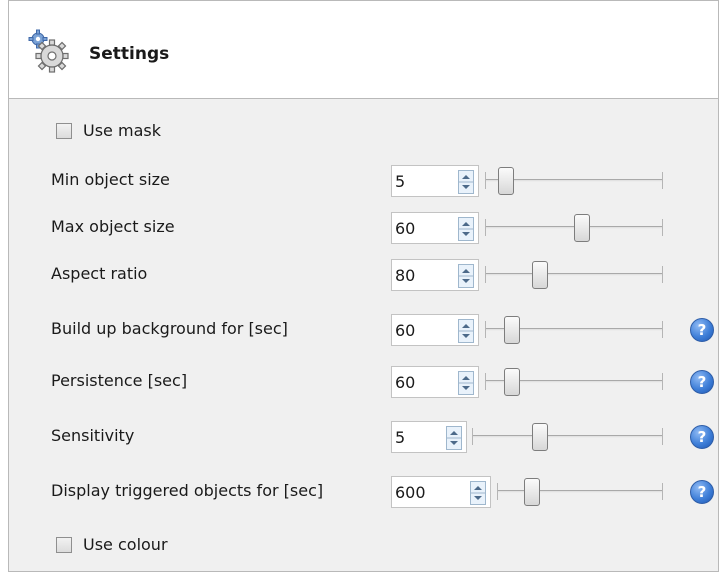 Image resolution: width=720 pixels, height=573 pixels. I want to click on gear-settings-icon, so click(48, 51).